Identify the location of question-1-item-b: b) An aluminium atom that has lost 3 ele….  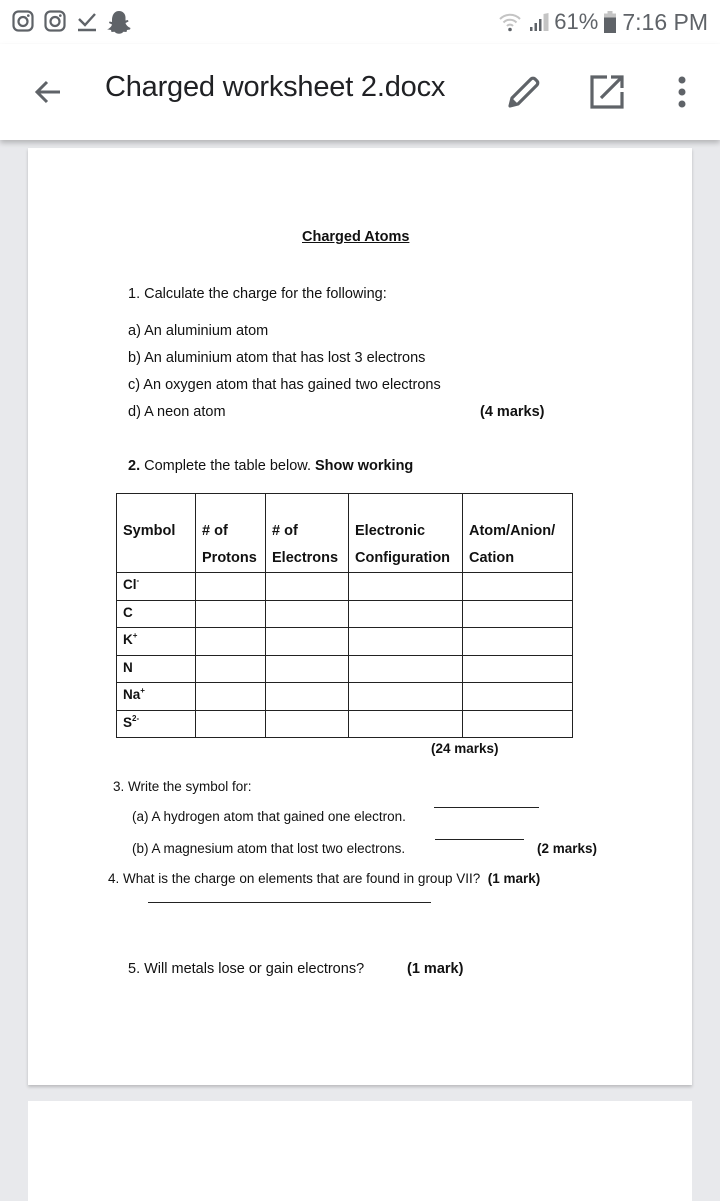
(277, 358).